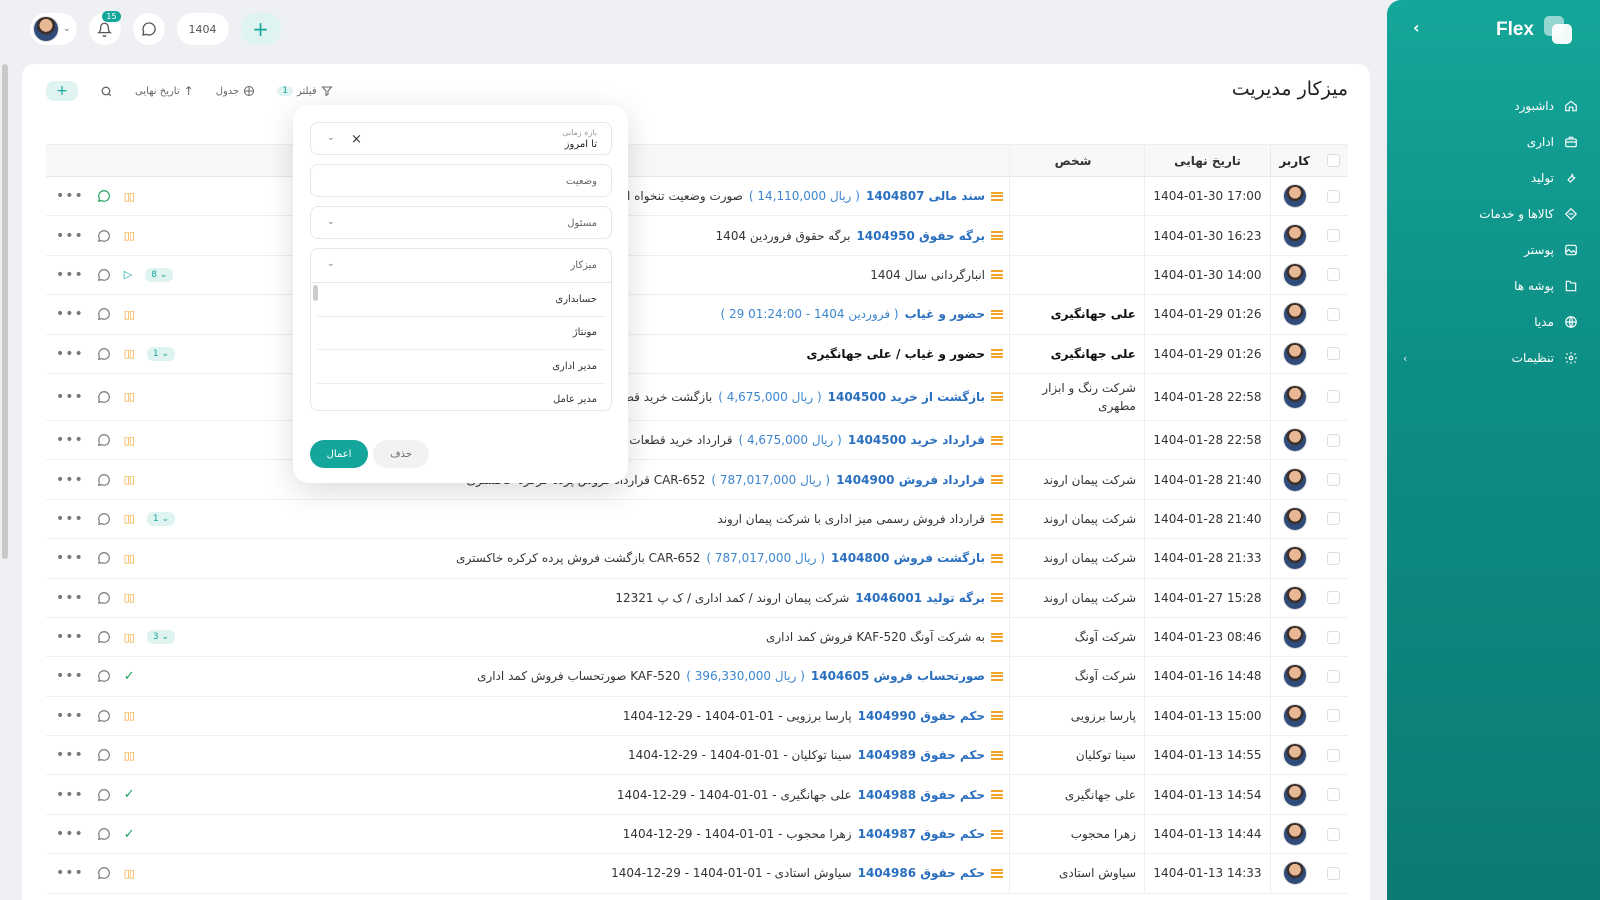 The width and height of the screenshot is (1600, 900). Describe the element at coordinates (164, 91) in the screenshot. I see `sort-button: تاریخ نهایی ↑` at that location.